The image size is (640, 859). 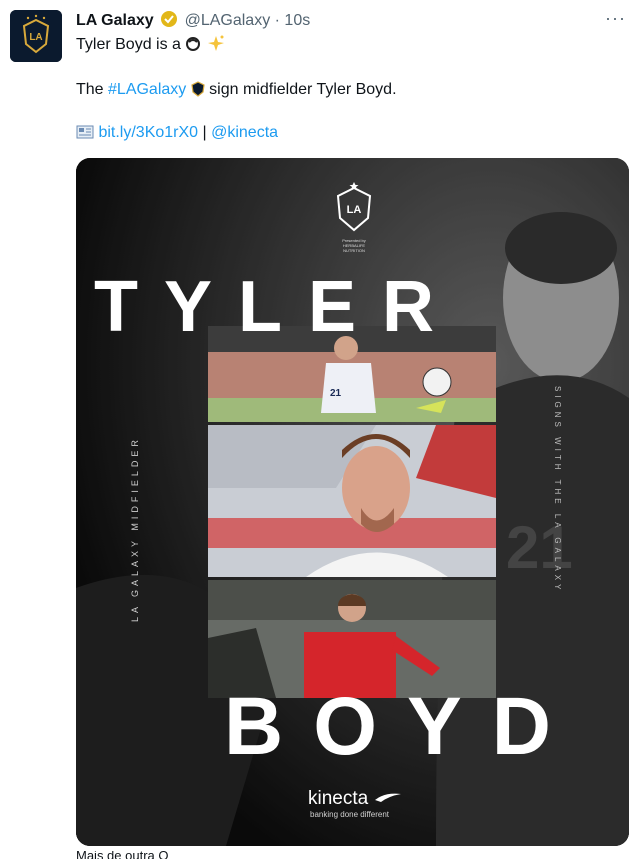 What do you see at coordinates (122, 855) in the screenshot?
I see `next-tweet-cut-text: Mais de outra O` at bounding box center [122, 855].